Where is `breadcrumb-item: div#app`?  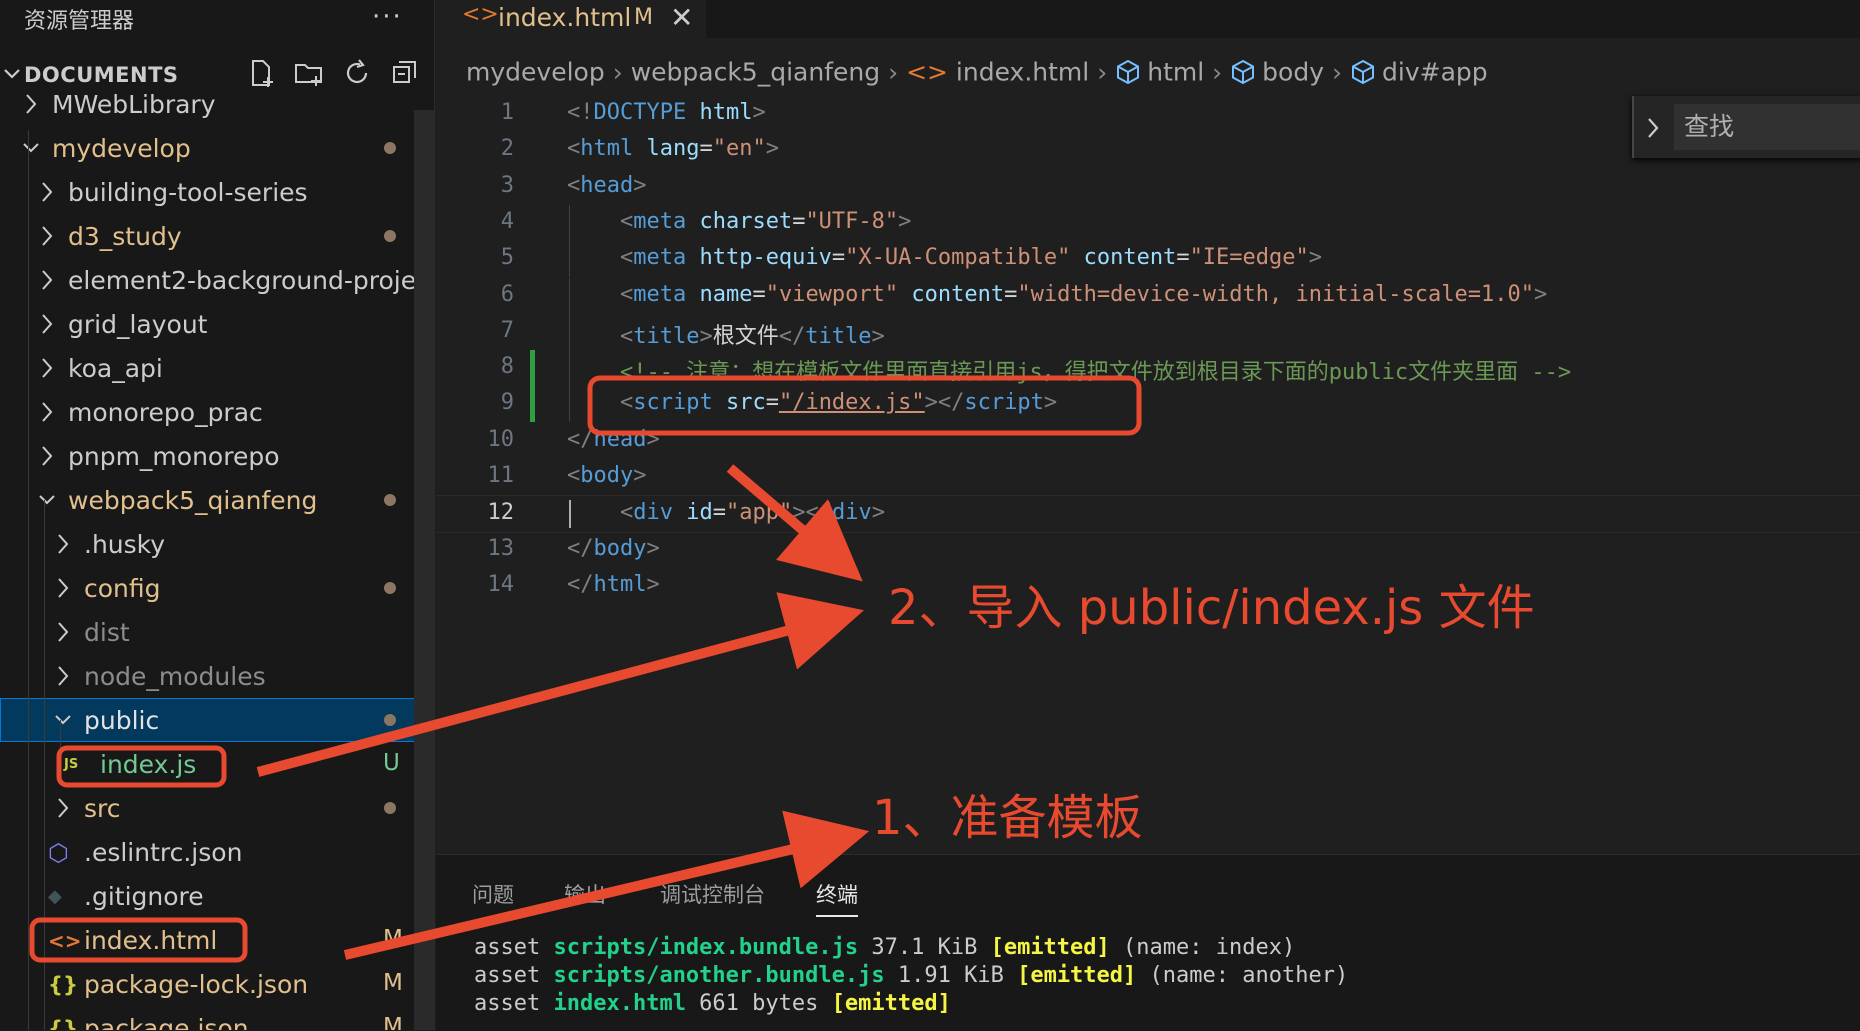 breadcrumb-item: div#app is located at coordinates (1435, 72).